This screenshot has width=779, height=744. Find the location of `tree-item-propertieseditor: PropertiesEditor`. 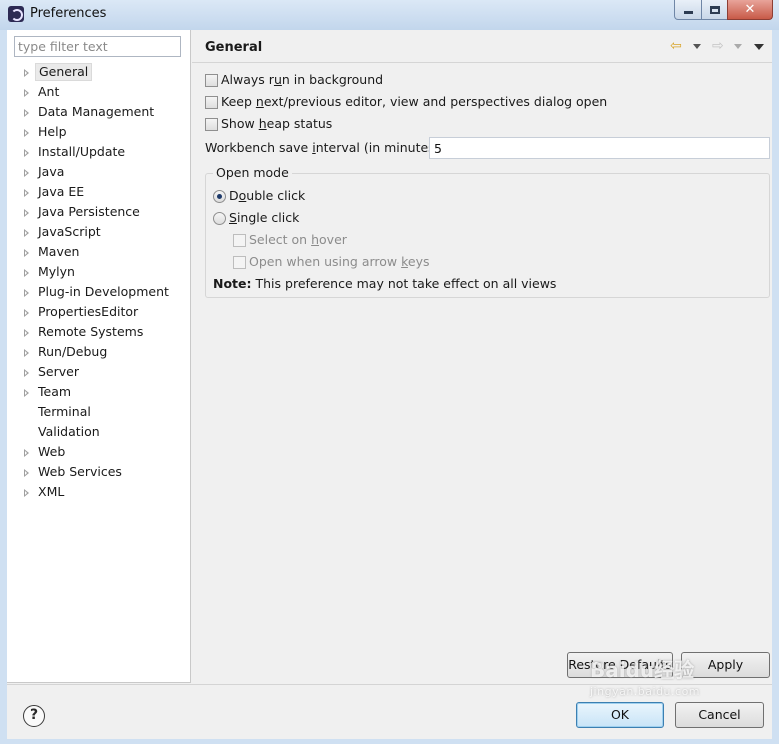

tree-item-propertieseditor: PropertiesEditor is located at coordinates (98, 312).